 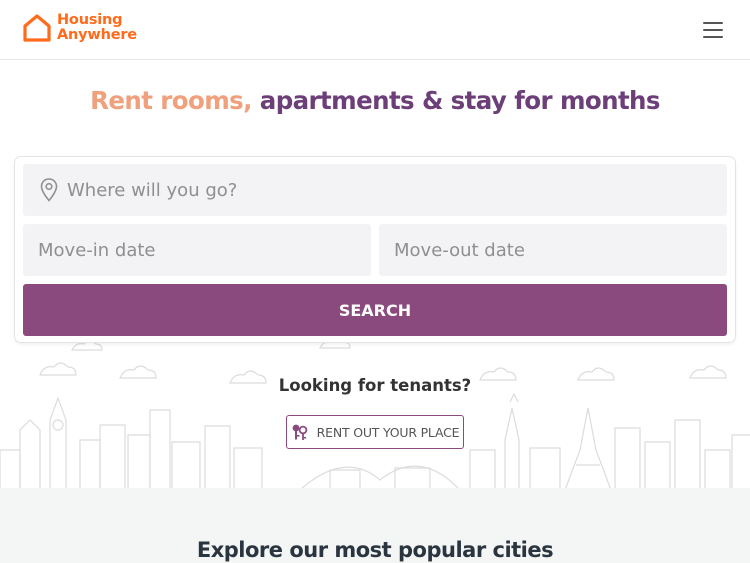 I want to click on tenants-heading: Looking for tenants?, so click(x=375, y=385).